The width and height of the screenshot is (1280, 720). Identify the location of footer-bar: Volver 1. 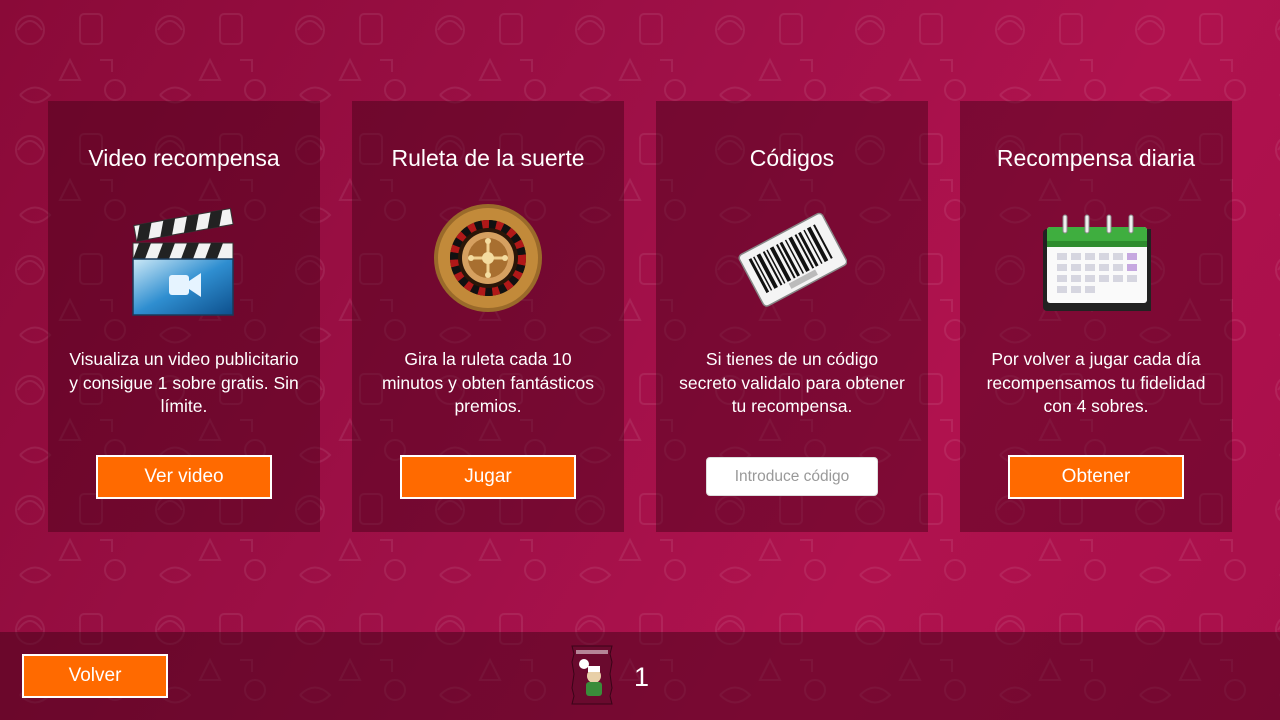
(640, 676).